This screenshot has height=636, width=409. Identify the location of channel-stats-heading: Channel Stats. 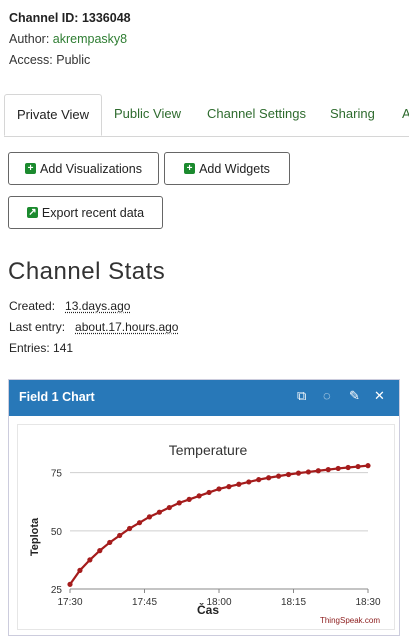
(87, 271).